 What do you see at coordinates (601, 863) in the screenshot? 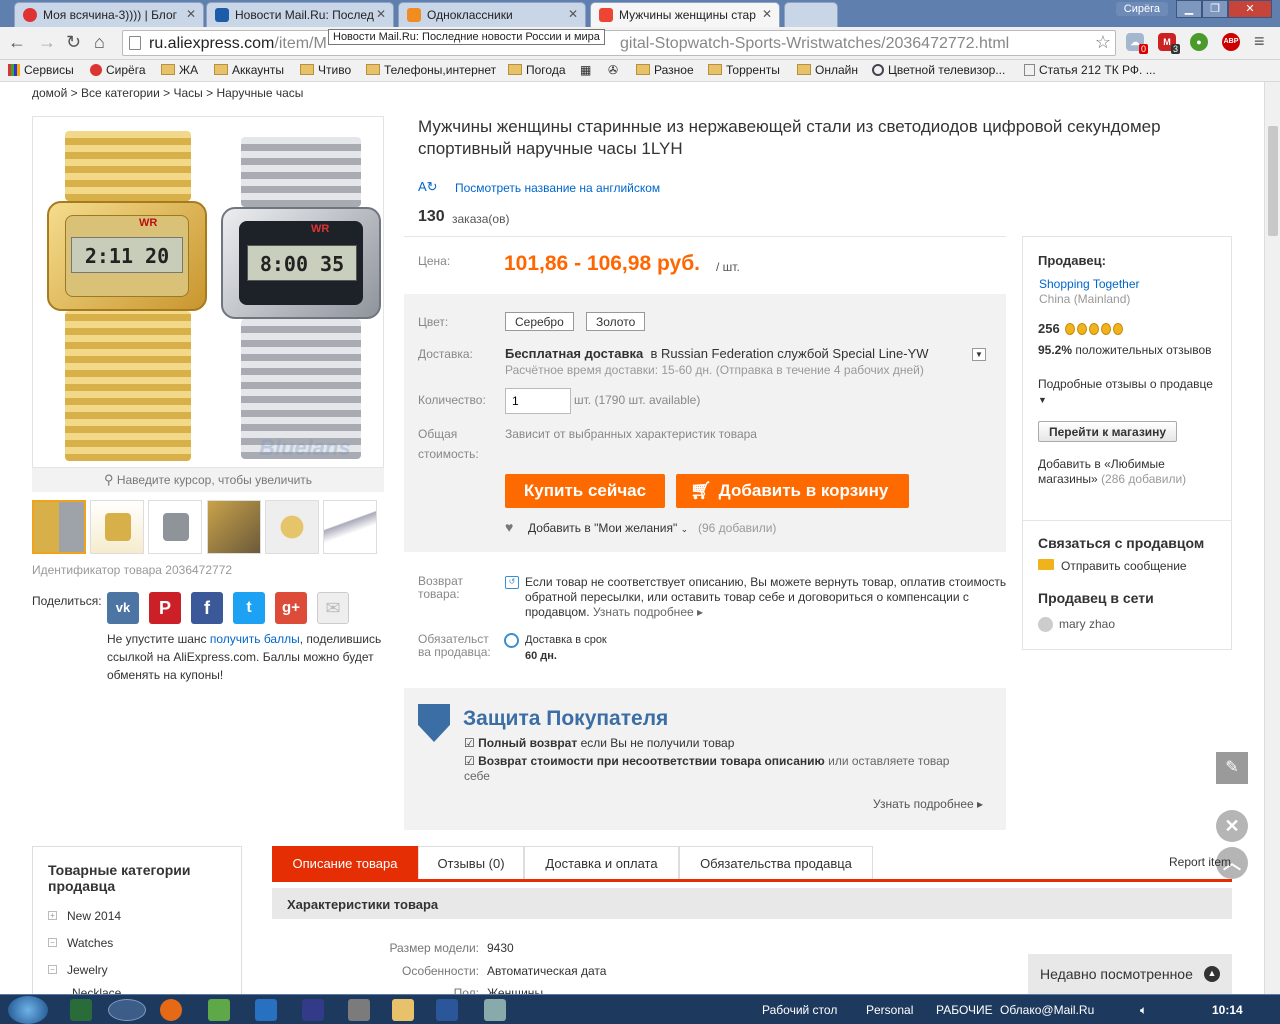
I see `tab-shipping: Доставка и оплата` at bounding box center [601, 863].